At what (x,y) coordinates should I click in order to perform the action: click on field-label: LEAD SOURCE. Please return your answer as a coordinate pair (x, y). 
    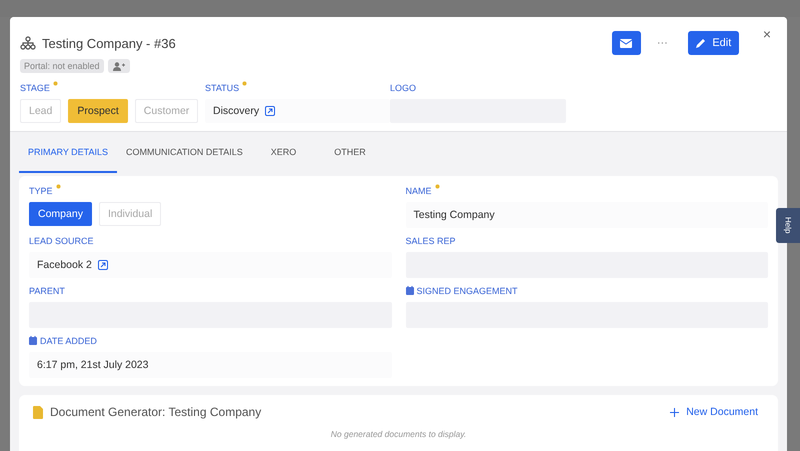
    Looking at the image, I should click on (61, 241).